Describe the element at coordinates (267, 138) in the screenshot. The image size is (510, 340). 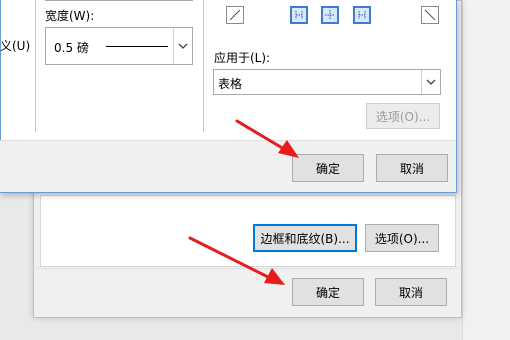
I see `arrow-to-inner-ok-icon` at that location.